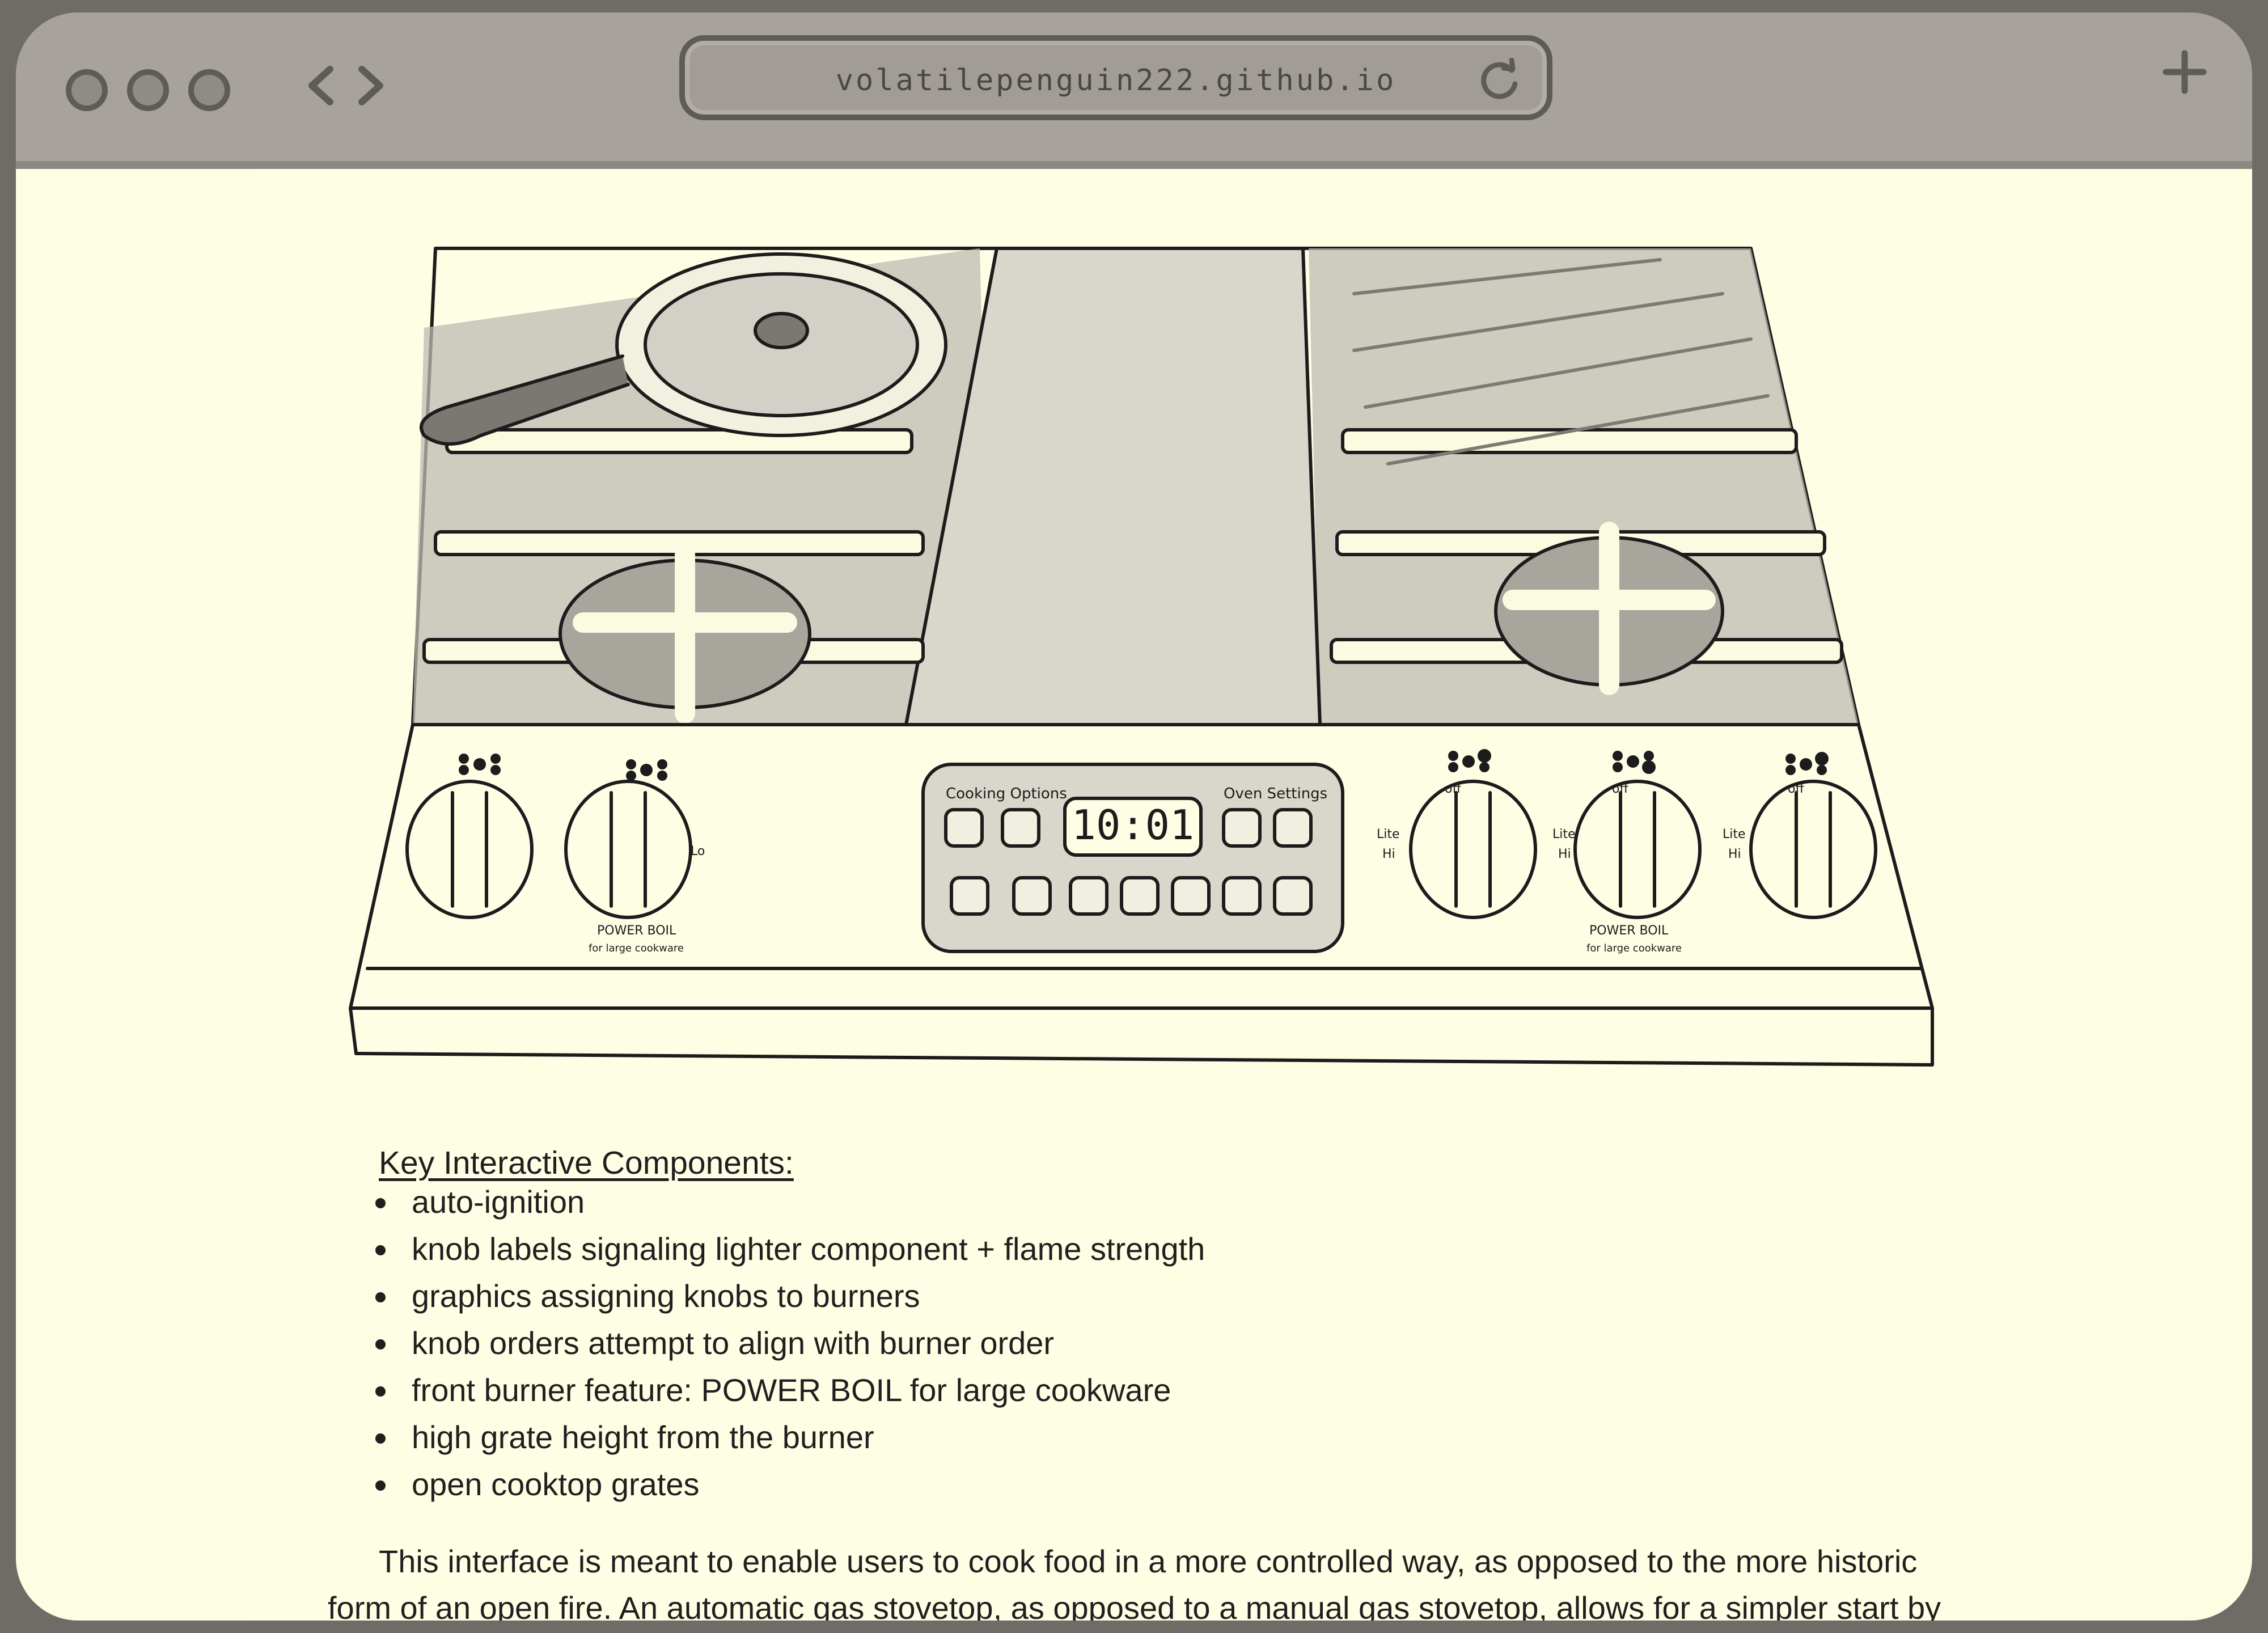  What do you see at coordinates (786, 1438) in the screenshot?
I see `list-item: high grate height from the burner` at bounding box center [786, 1438].